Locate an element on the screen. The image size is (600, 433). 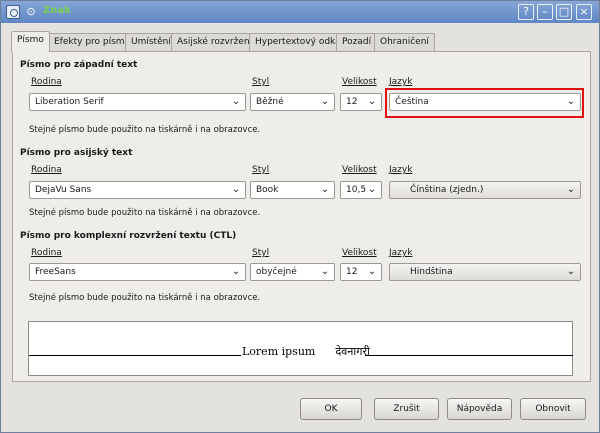
asian-family-combo: DejaVu Sans ⌄ is located at coordinates (137, 190).